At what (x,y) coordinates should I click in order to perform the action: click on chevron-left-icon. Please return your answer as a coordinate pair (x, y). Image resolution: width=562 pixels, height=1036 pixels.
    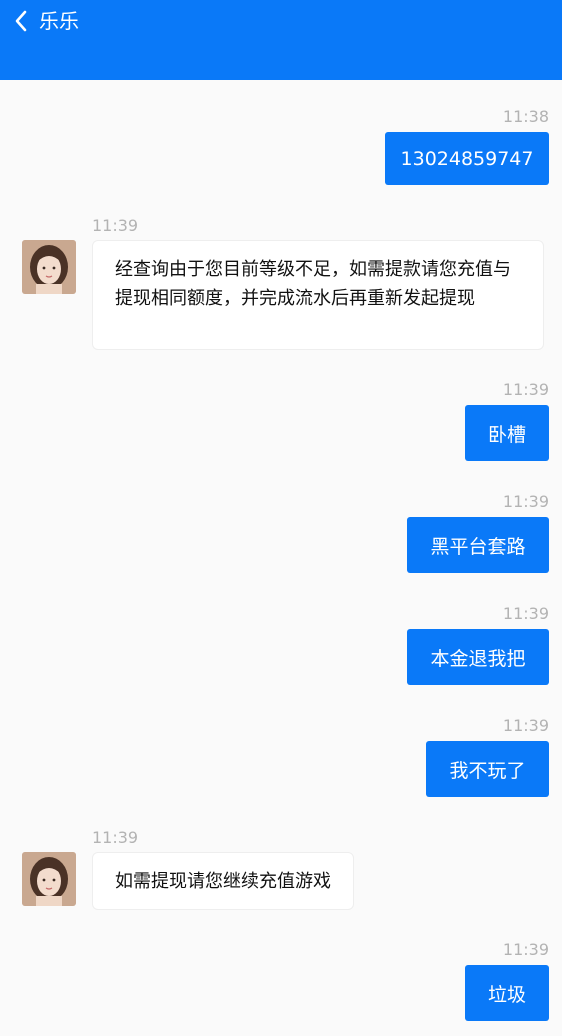
    Looking at the image, I should click on (21, 21).